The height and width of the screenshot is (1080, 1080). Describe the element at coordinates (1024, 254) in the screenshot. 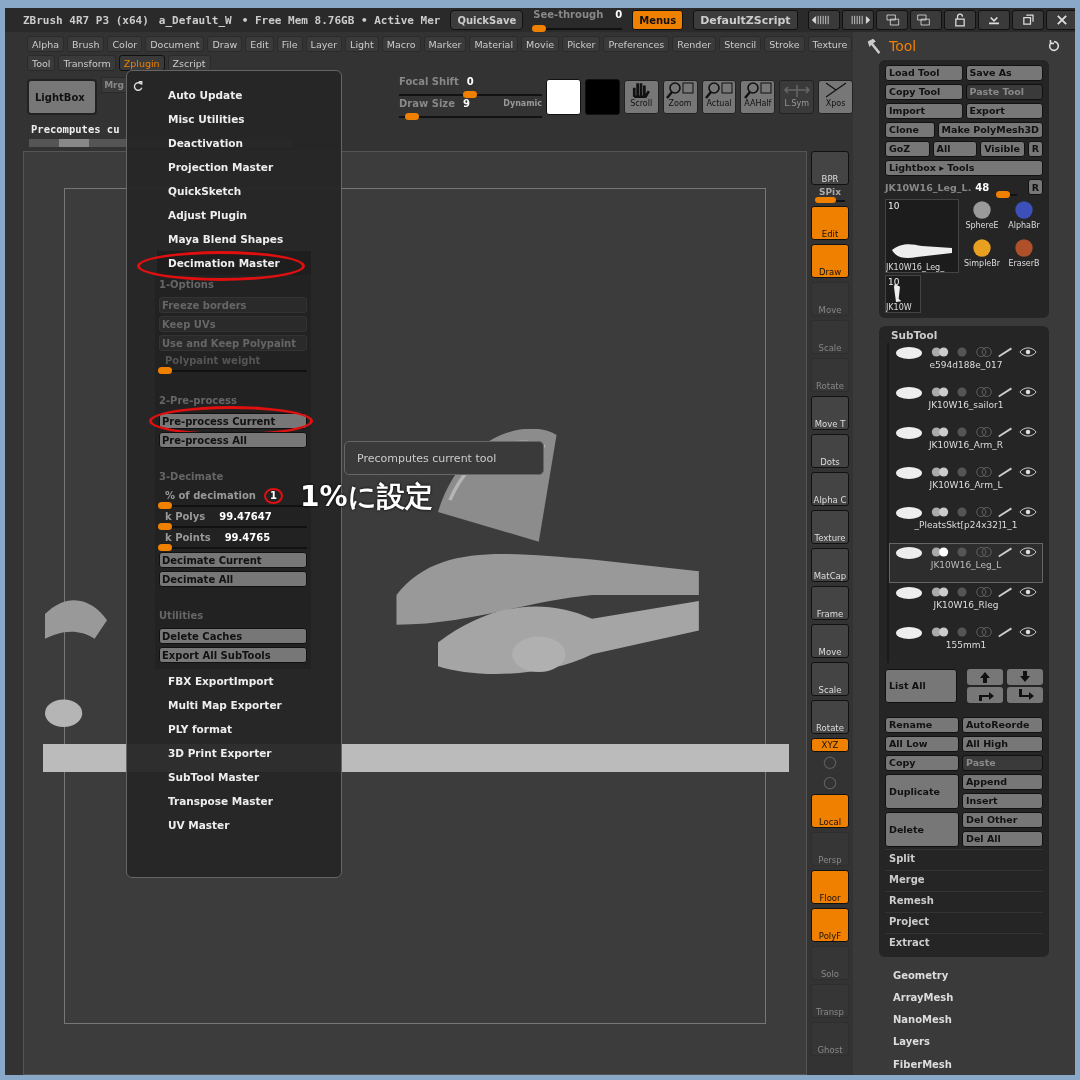

I see `brush-thumbnail: EraserB` at that location.